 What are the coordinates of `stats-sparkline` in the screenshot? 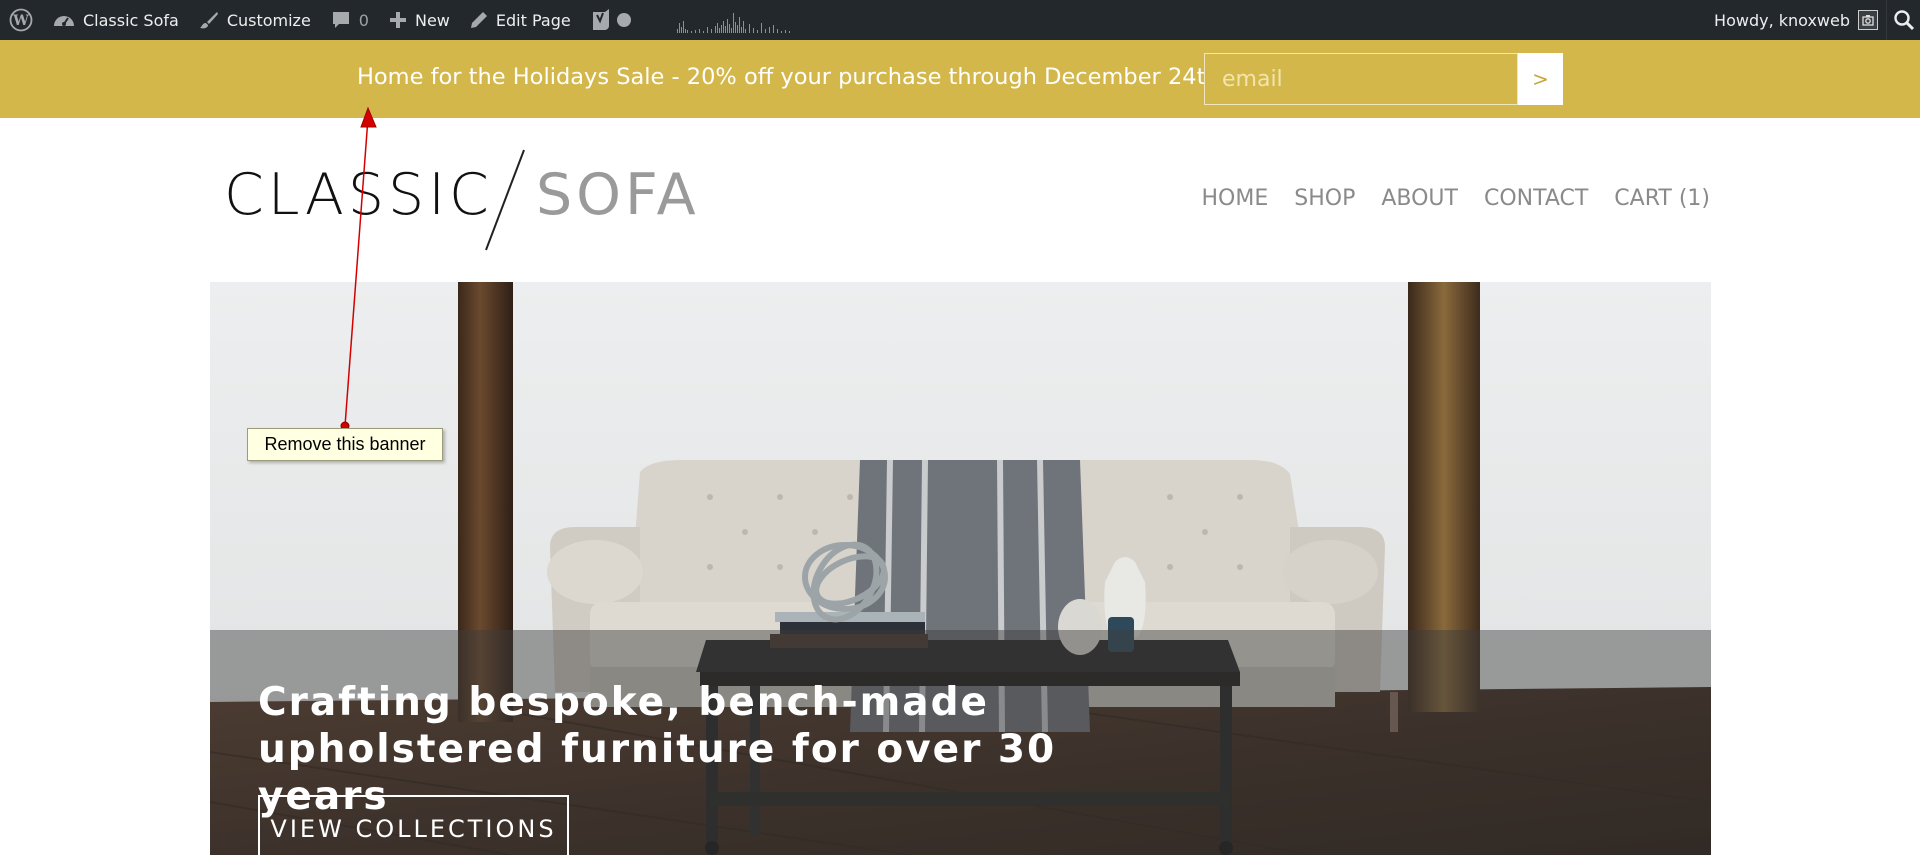 It's located at (726, 20).